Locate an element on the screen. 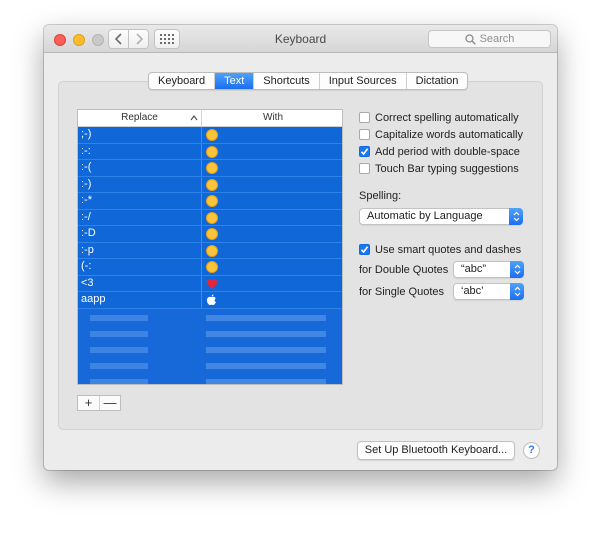 The width and height of the screenshot is (600, 533). confused-face-emoji-icon is located at coordinates (212, 217).